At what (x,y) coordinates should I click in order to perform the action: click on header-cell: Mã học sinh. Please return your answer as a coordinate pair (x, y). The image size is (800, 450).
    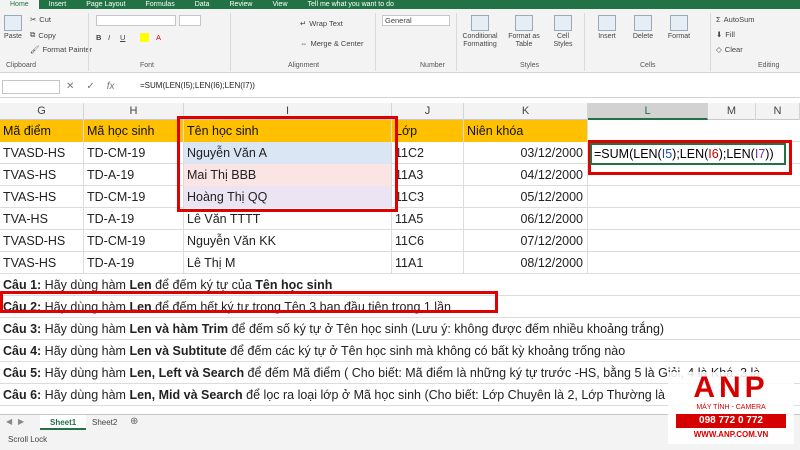
    Looking at the image, I should click on (134, 131).